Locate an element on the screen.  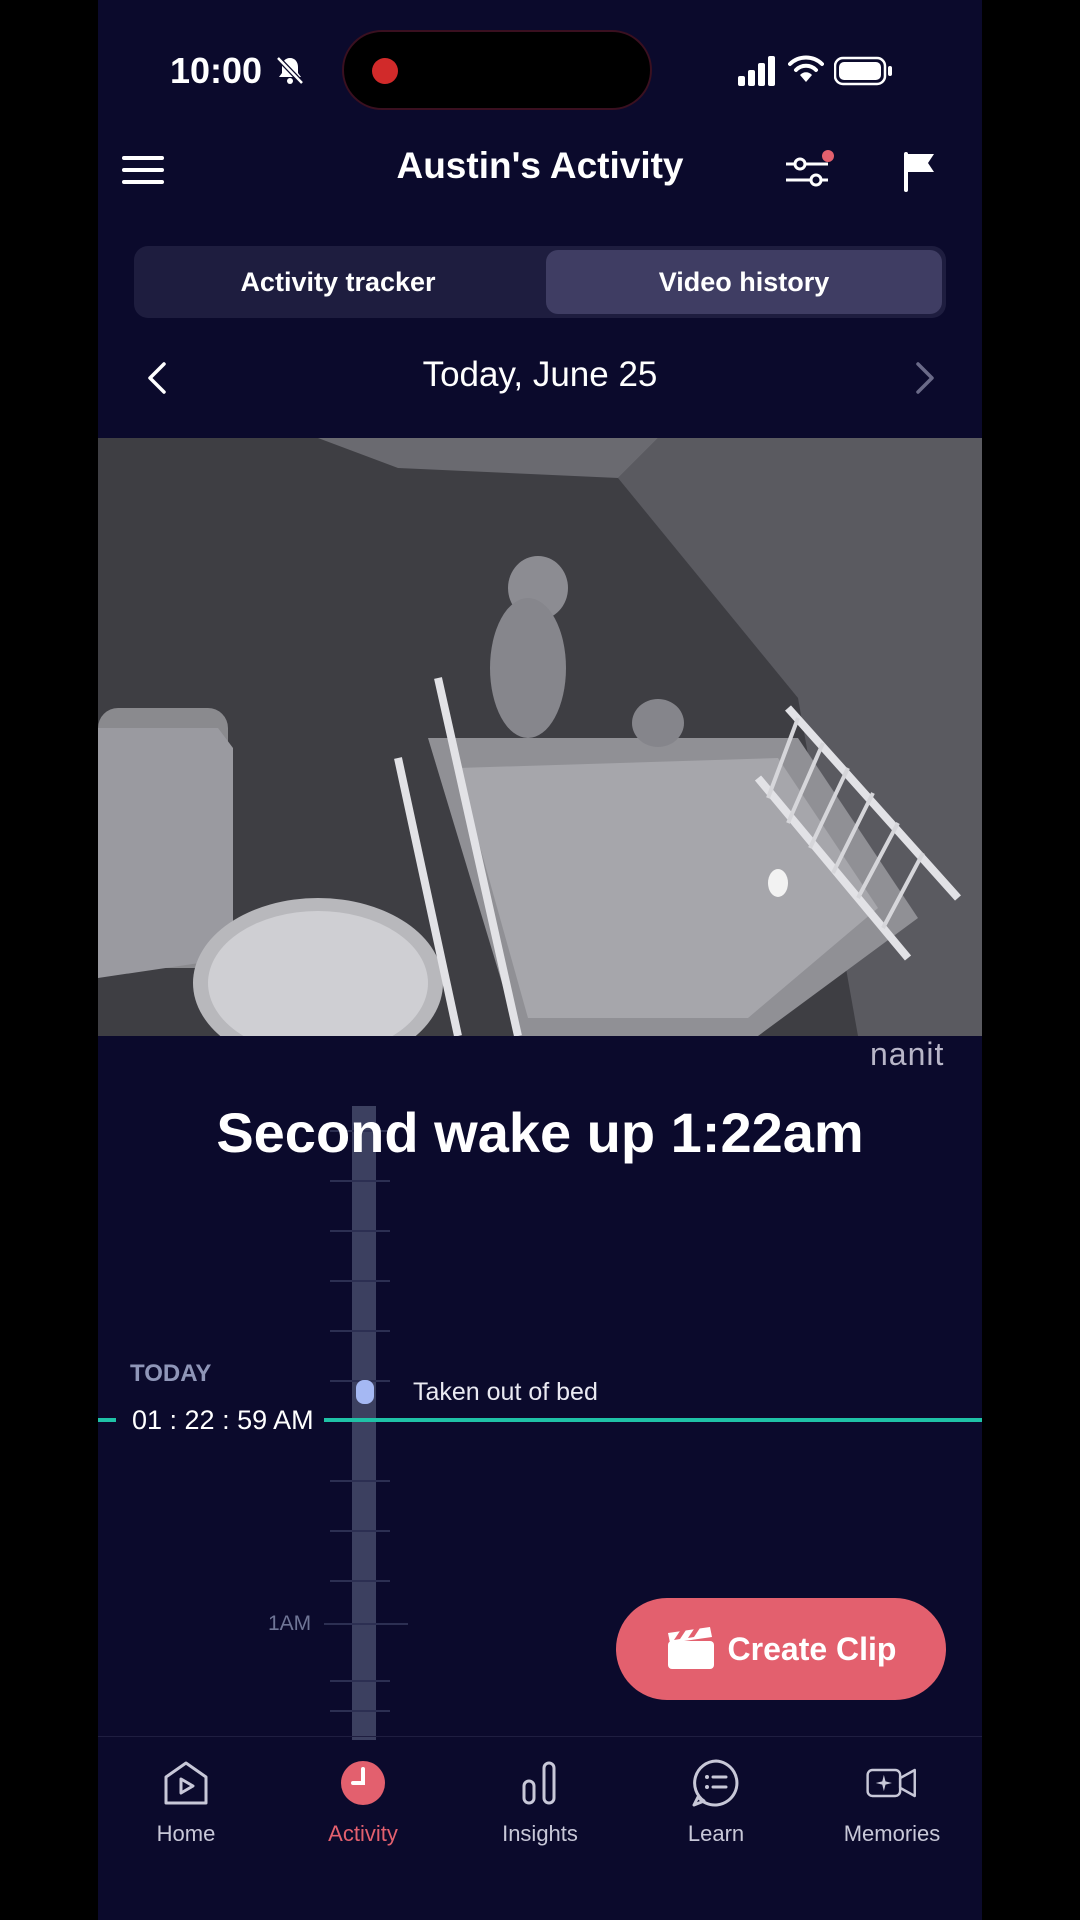
nav-item-activity: Activity is located at coordinates (363, 1802).